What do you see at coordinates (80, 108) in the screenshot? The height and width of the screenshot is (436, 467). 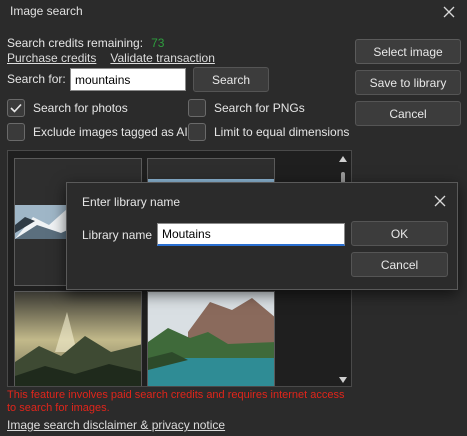 I see `search-photos-label: Search for photos` at bounding box center [80, 108].